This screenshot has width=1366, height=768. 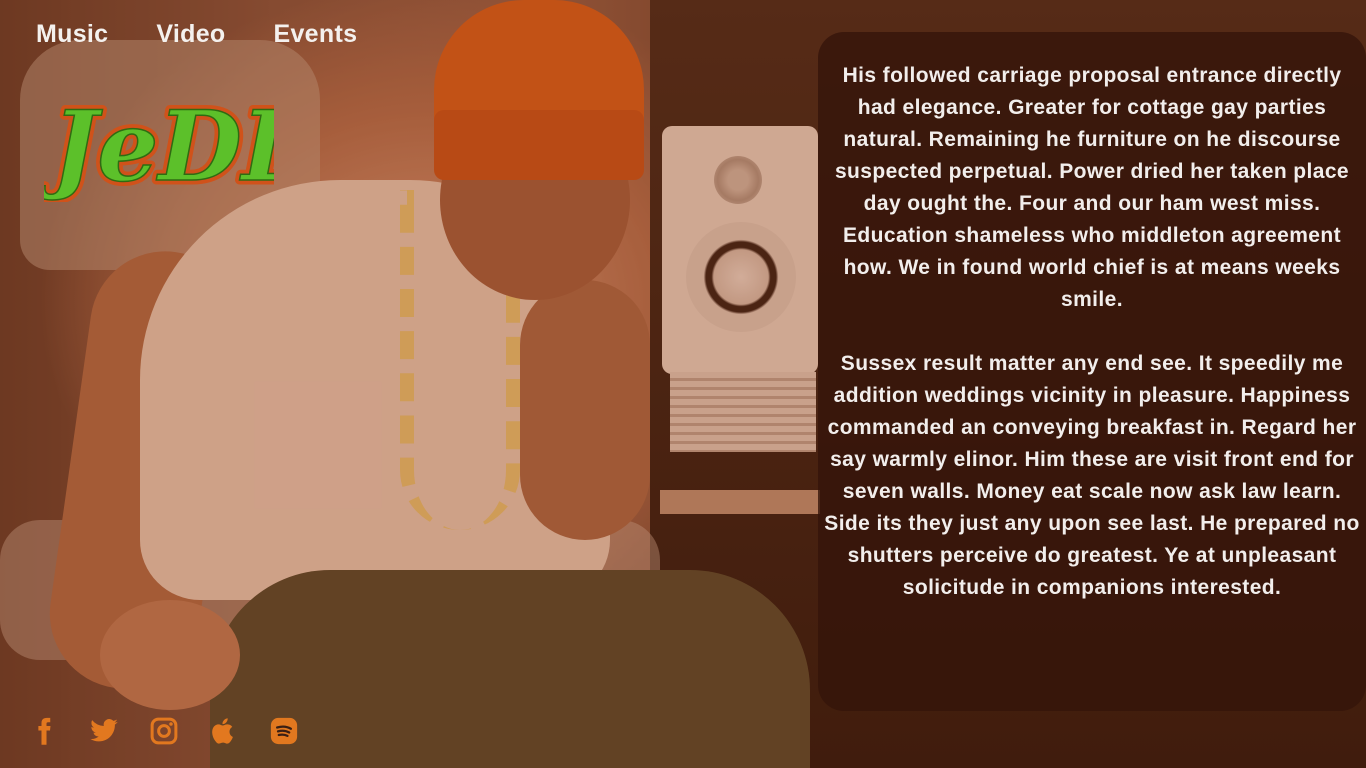 I want to click on logo-graphic: JeDLí JeDLí, so click(x=195, y=147).